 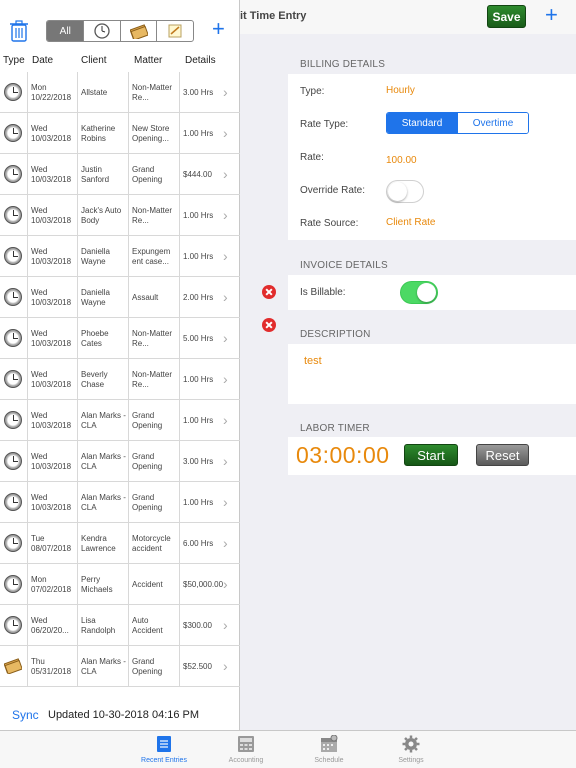 What do you see at coordinates (203, 584) in the screenshot?
I see `row-details: $50,000.00` at bounding box center [203, 584].